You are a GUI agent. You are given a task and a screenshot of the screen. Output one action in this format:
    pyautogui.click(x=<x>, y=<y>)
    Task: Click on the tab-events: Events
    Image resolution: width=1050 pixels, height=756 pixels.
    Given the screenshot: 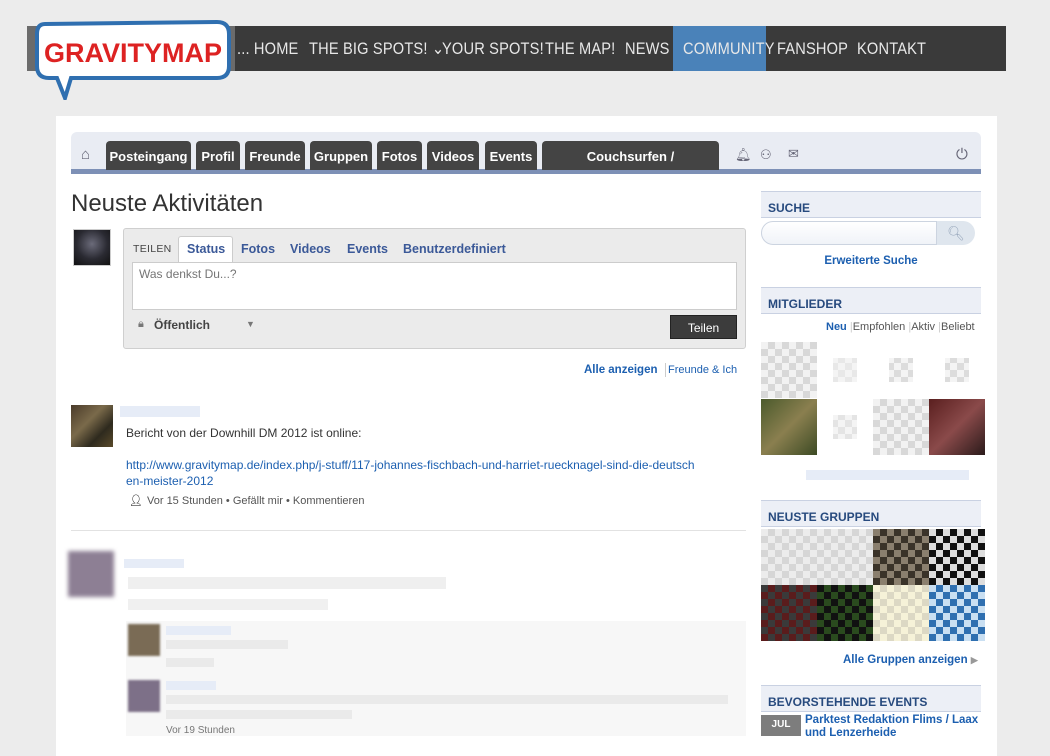 What is the action you would take?
    pyautogui.click(x=511, y=155)
    